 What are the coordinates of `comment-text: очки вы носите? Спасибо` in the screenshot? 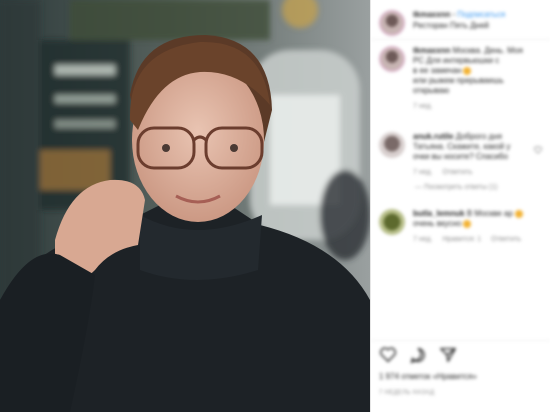 It's located at (460, 156).